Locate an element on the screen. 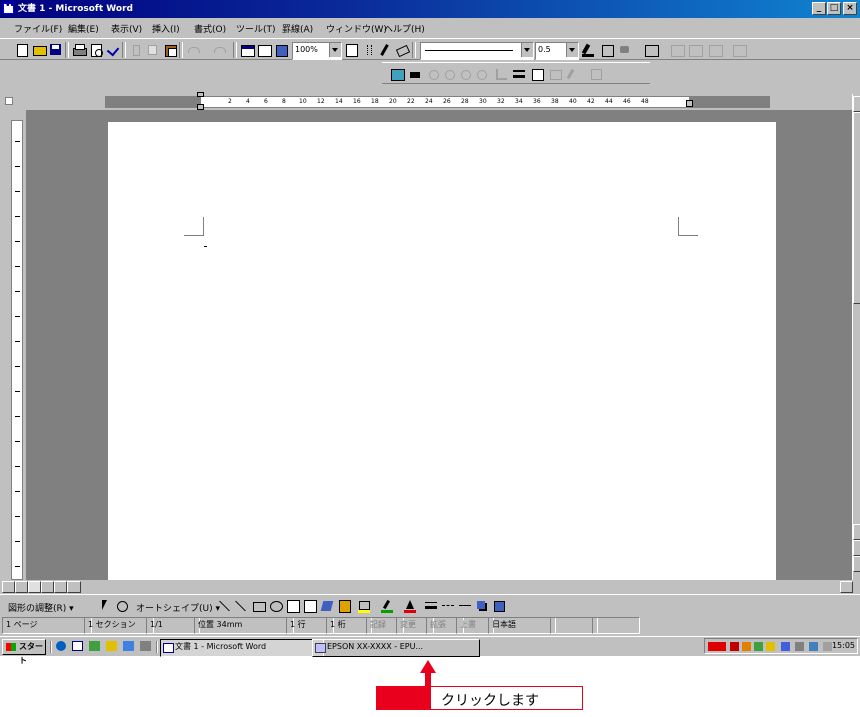  network-icon is located at coordinates (785, 646).